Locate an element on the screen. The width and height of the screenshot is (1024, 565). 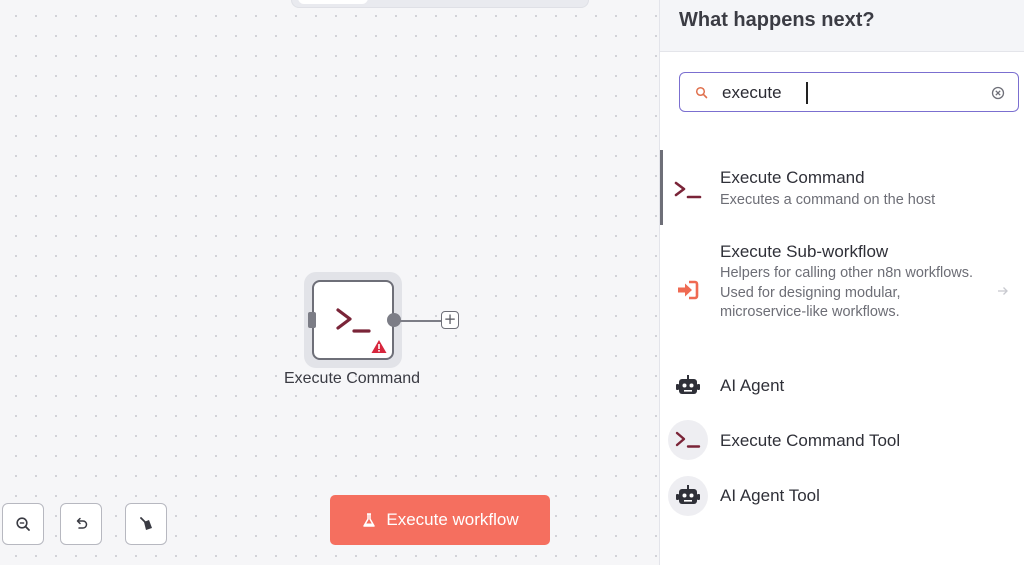
text-caret is located at coordinates (807, 93).